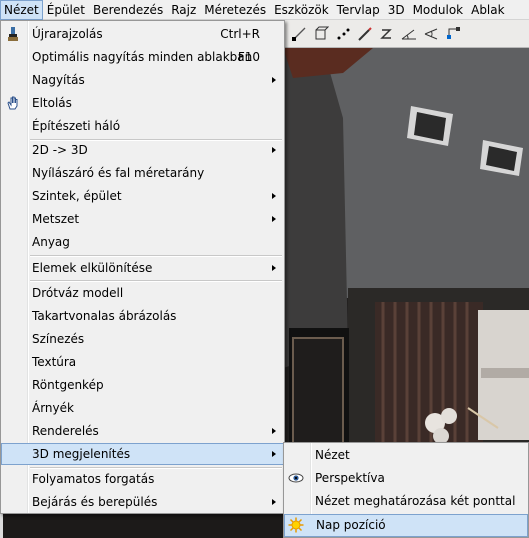  What do you see at coordinates (409, 34) in the screenshot?
I see `angle-icon` at bounding box center [409, 34].